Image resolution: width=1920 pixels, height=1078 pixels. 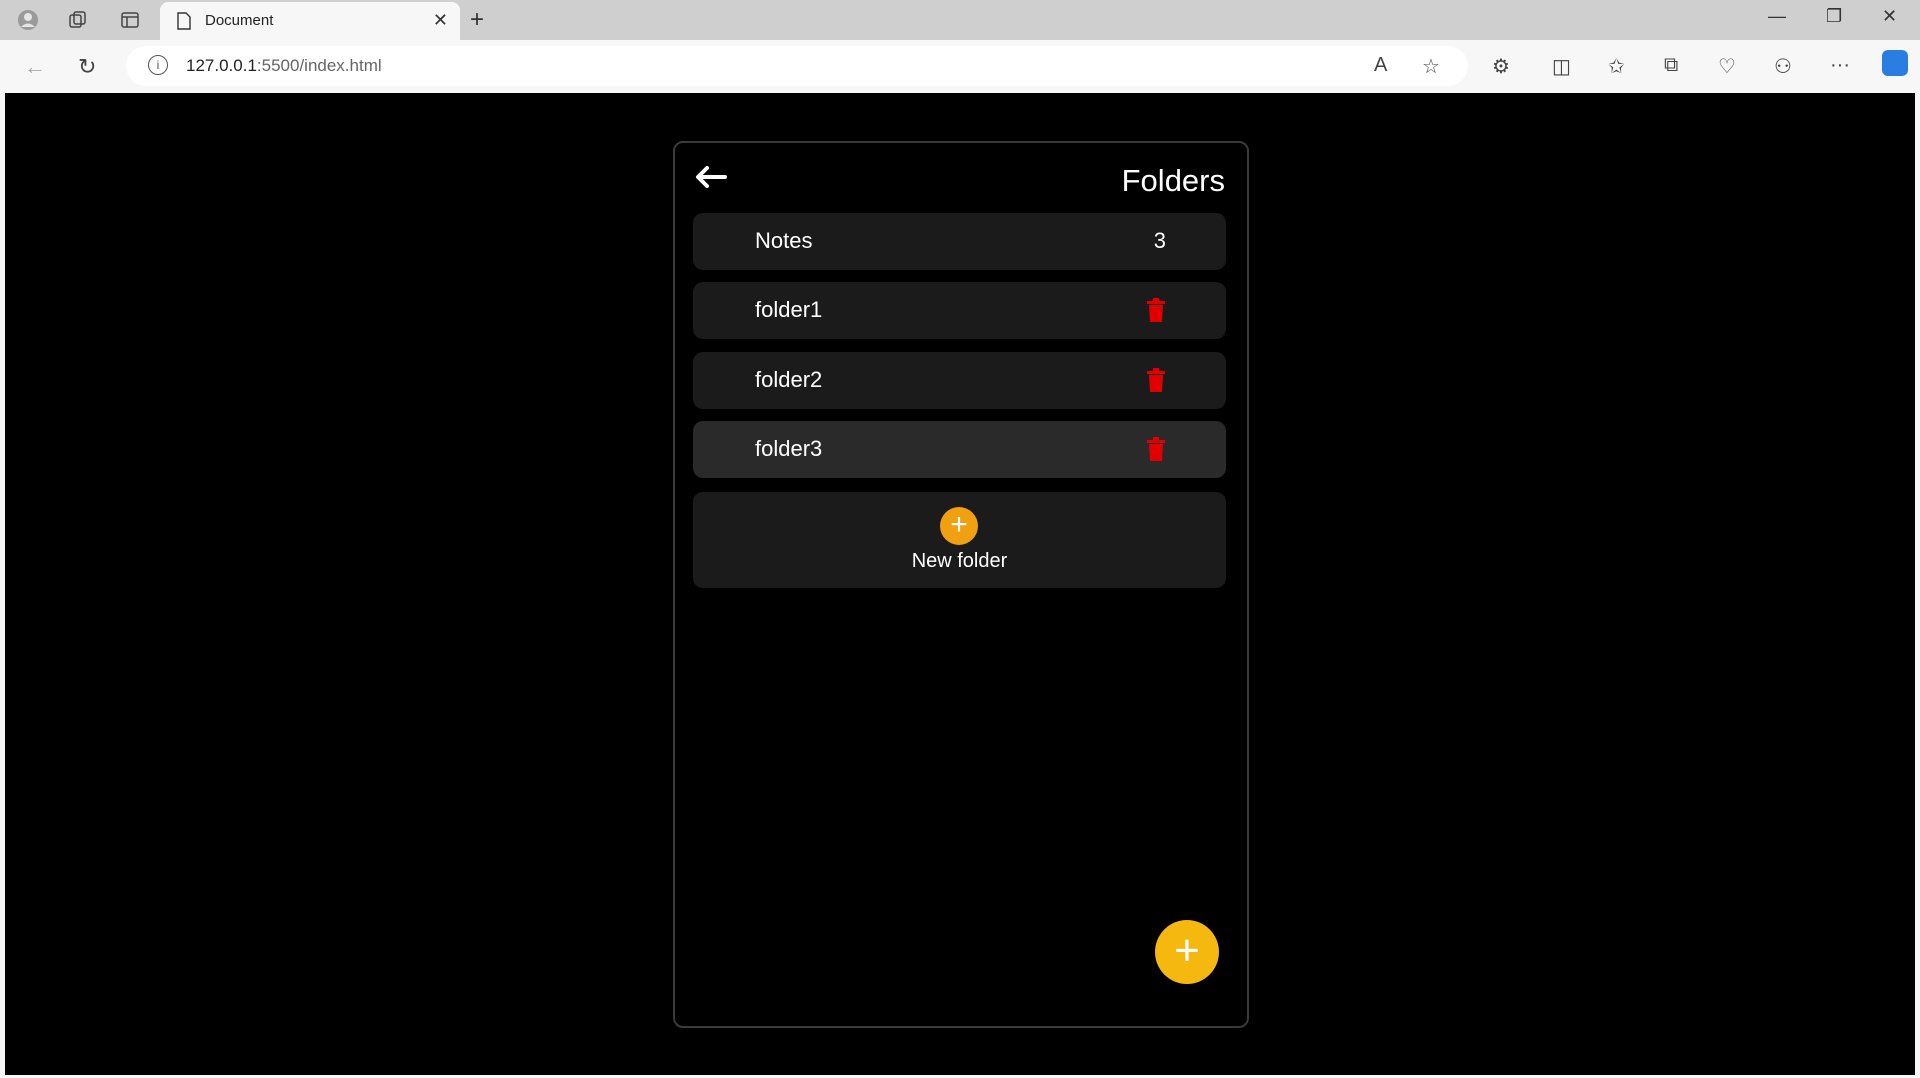 What do you see at coordinates (1159, 240) in the screenshot?
I see `note-count: 3` at bounding box center [1159, 240].